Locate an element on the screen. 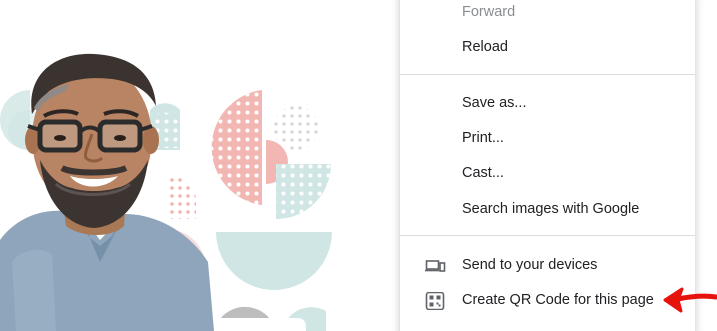 The width and height of the screenshot is (717, 331). menu-item-label: Create QR Code for this page is located at coordinates (558, 300).